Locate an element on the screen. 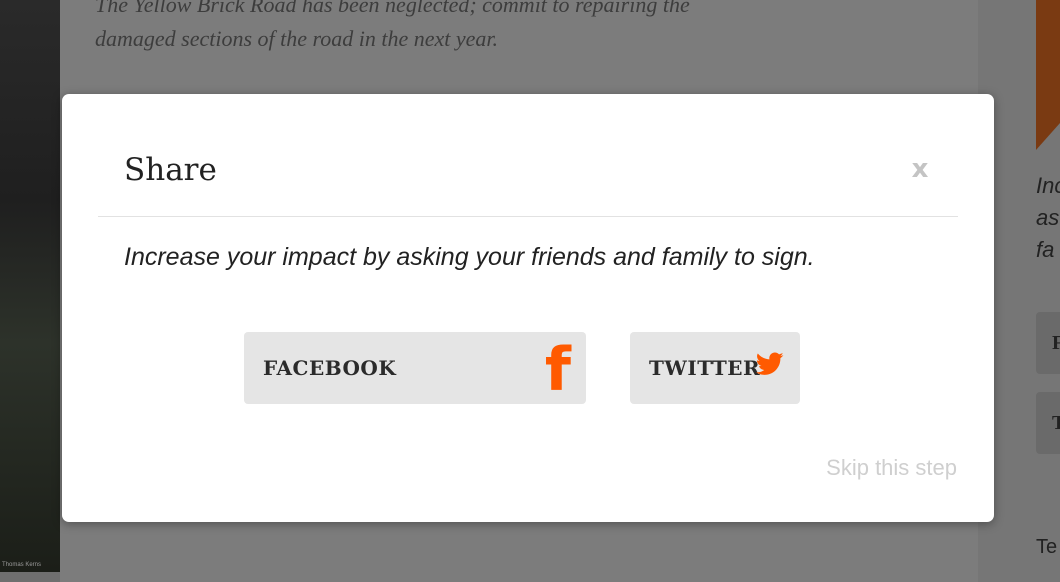 Image resolution: width=1060 pixels, height=582 pixels. twitter-bird-icon is located at coordinates (770, 363).